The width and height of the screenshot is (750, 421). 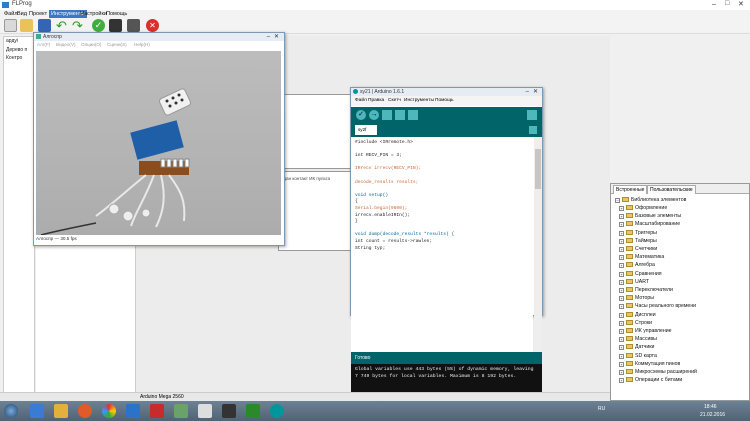 I want to click on arduino-menu-help: Помощь, so click(x=444, y=101).